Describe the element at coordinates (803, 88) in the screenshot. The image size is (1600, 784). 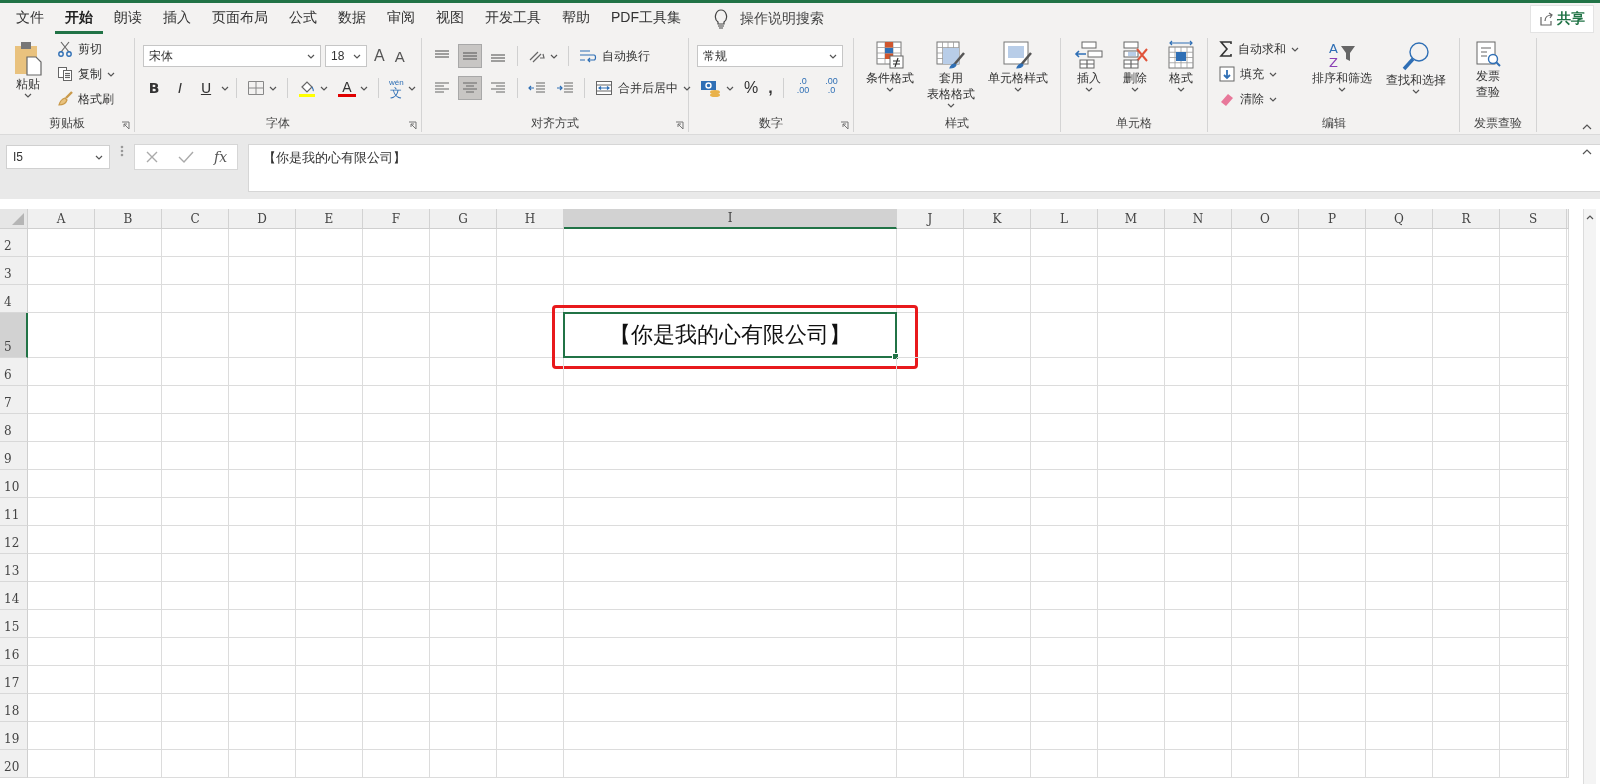
I see `increase-decimal-button: .0 .00` at that location.